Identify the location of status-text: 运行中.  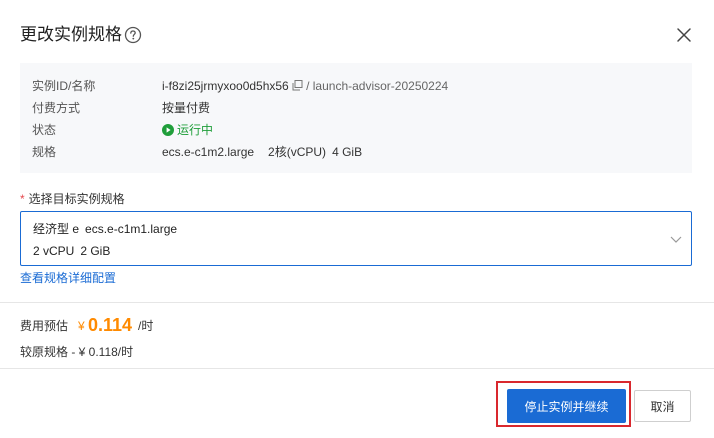
(195, 130).